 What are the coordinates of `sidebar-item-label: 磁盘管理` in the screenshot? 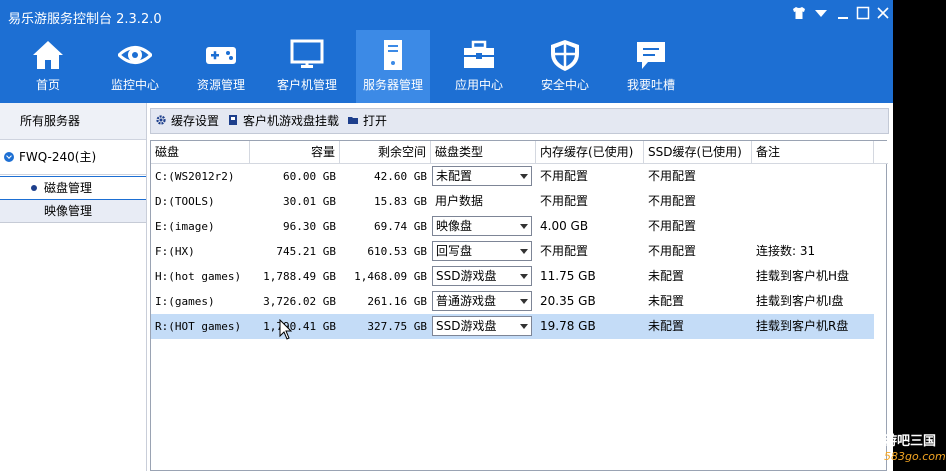 It's located at (68, 188).